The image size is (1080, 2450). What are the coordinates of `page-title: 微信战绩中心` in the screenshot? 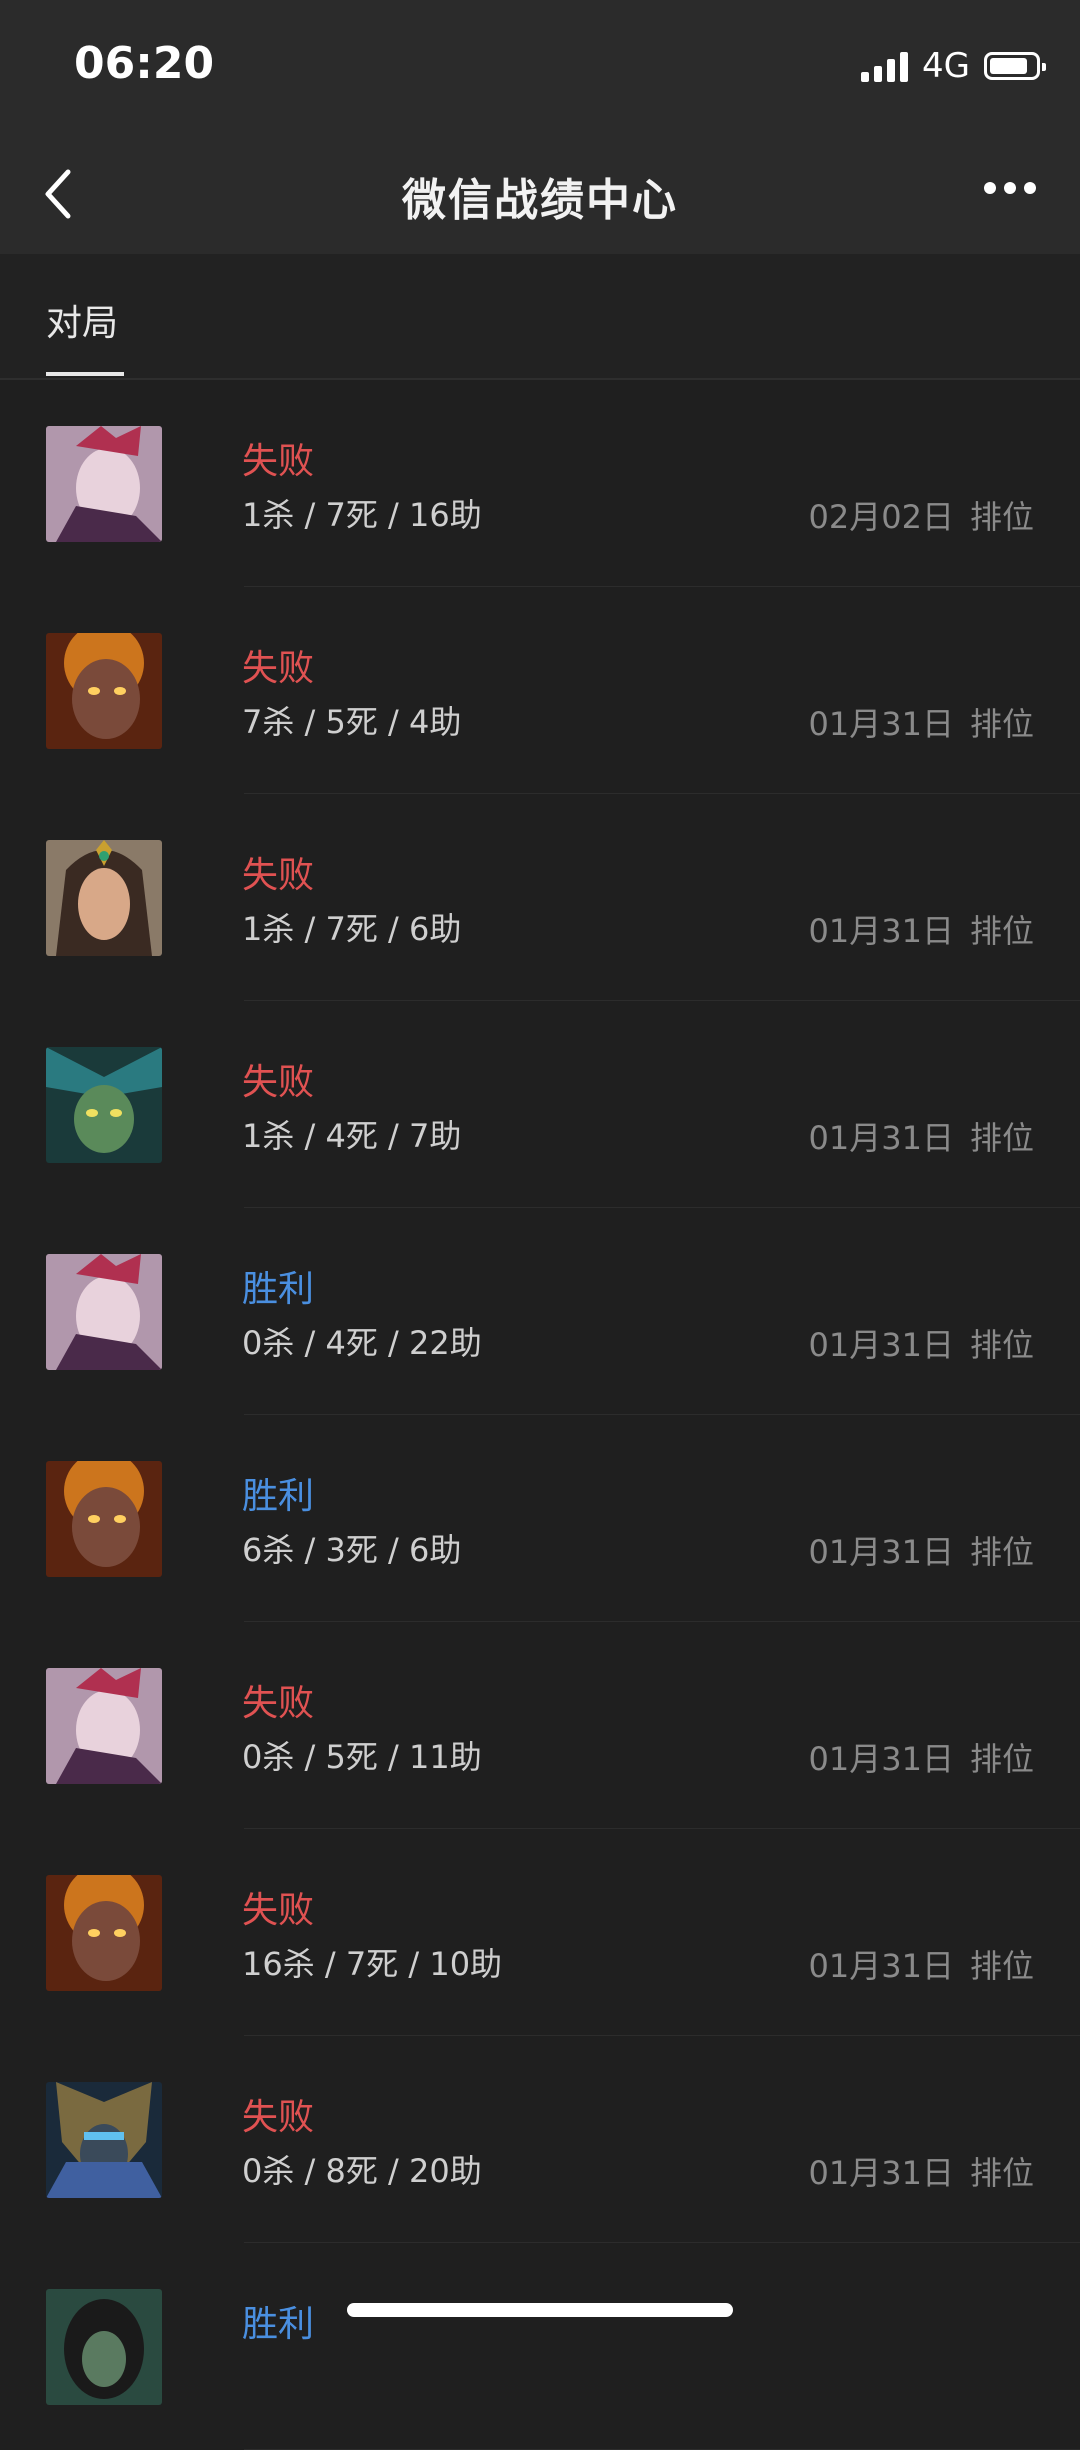 It's located at (540, 200).